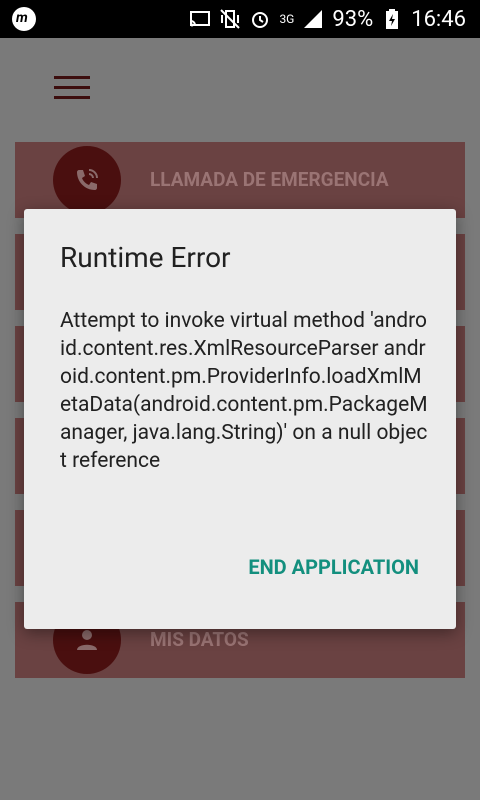 Image resolution: width=480 pixels, height=800 pixels. What do you see at coordinates (199, 639) in the screenshot?
I see `menu-item-label: MIS DATOS` at bounding box center [199, 639].